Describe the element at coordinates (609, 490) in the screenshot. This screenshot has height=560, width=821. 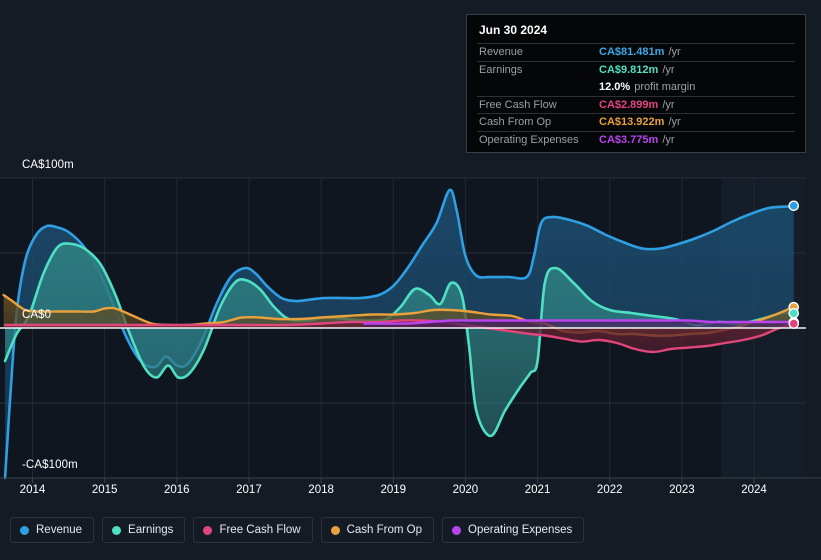
I see `x-axis-tick-2022: 2022` at that location.